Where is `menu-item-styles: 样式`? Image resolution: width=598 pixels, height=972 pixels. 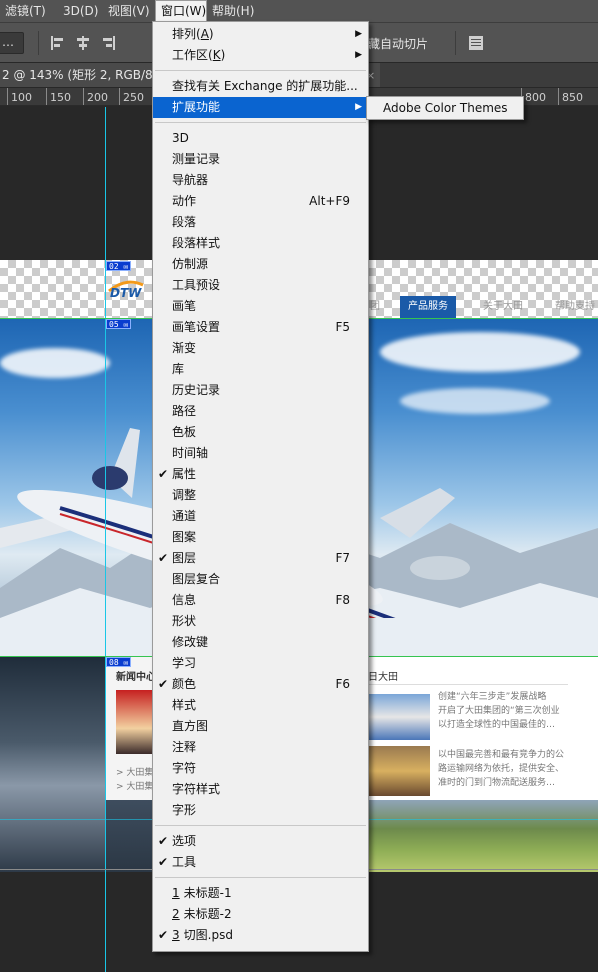
menu-item-styles: 样式 is located at coordinates (260, 705).